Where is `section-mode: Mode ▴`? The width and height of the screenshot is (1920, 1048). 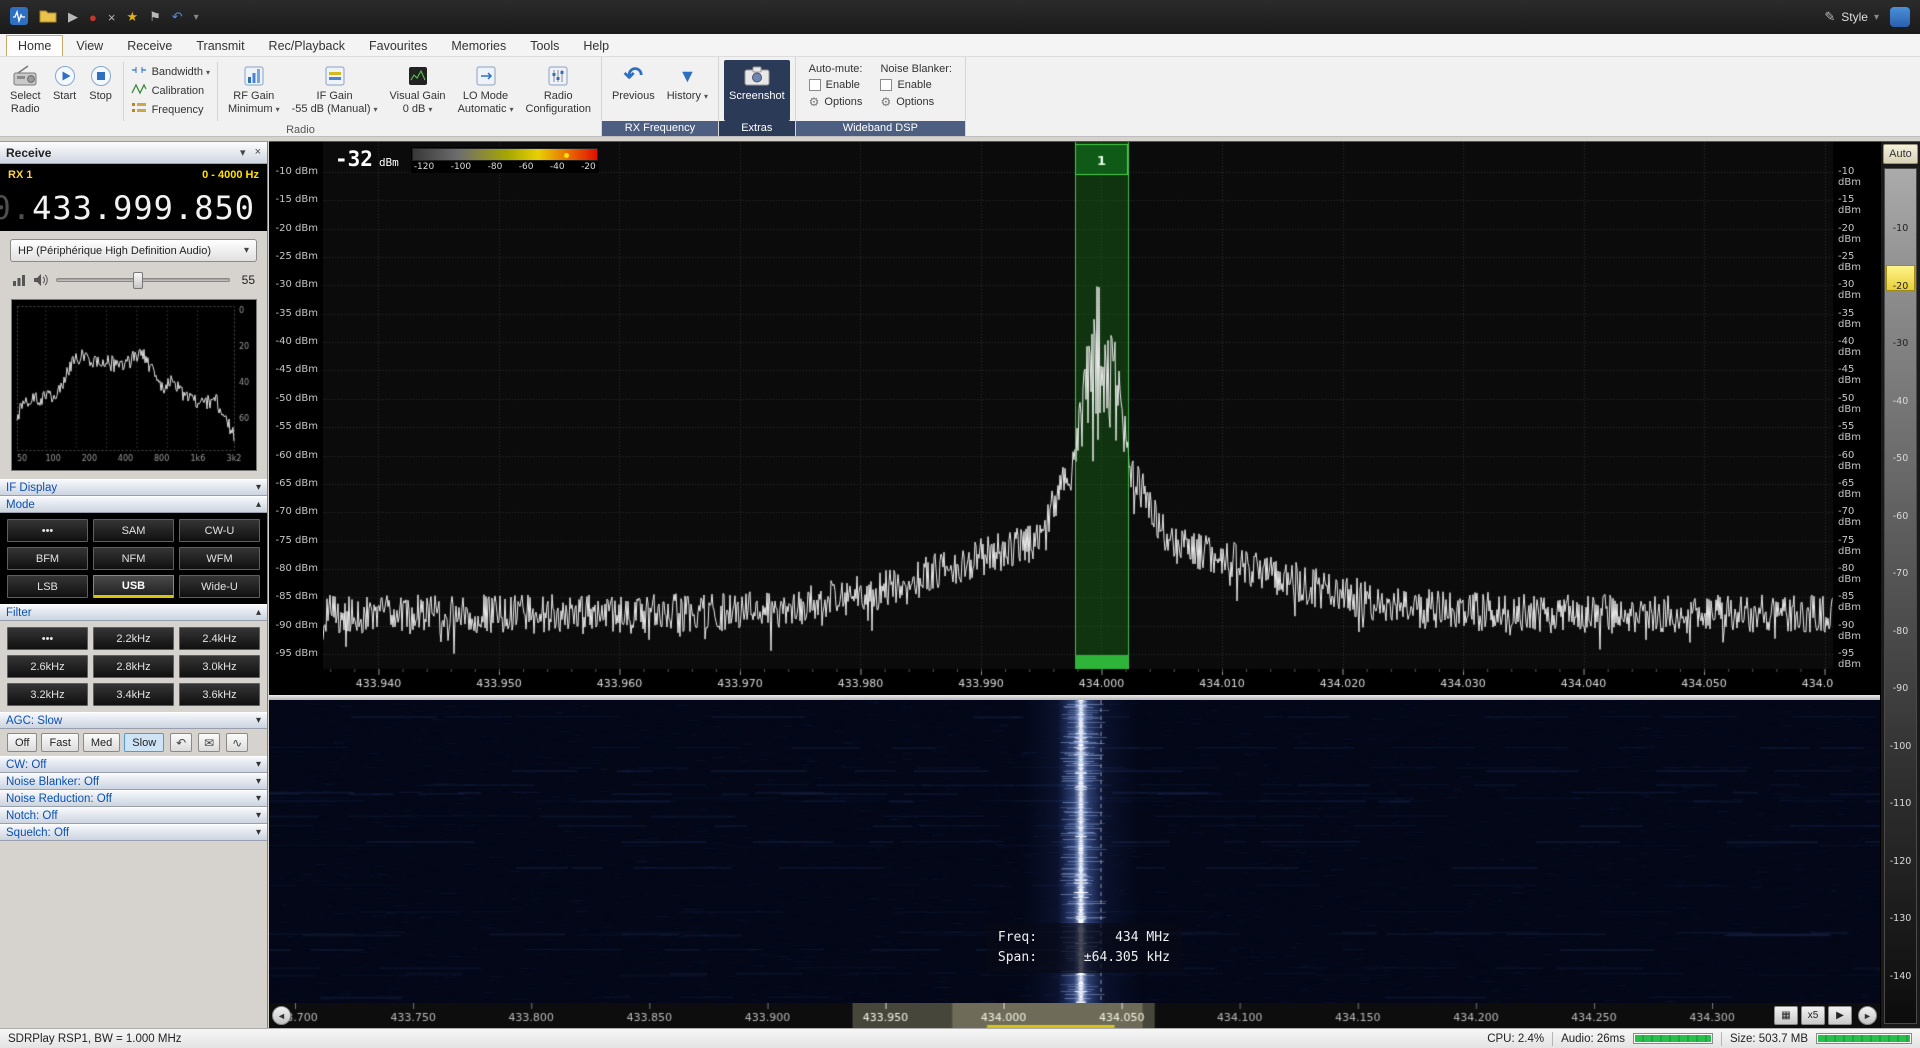 section-mode: Mode ▴ is located at coordinates (133, 504).